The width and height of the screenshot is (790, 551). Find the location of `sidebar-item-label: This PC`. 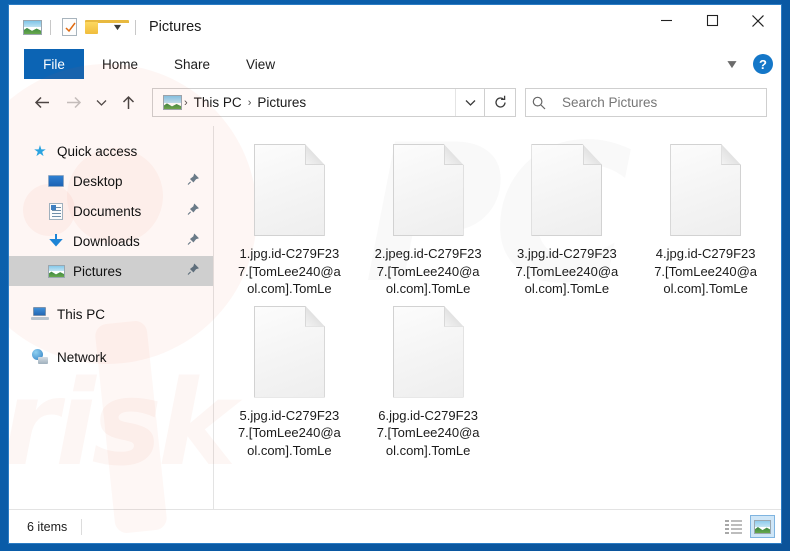

sidebar-item-label: This PC is located at coordinates (81, 314).